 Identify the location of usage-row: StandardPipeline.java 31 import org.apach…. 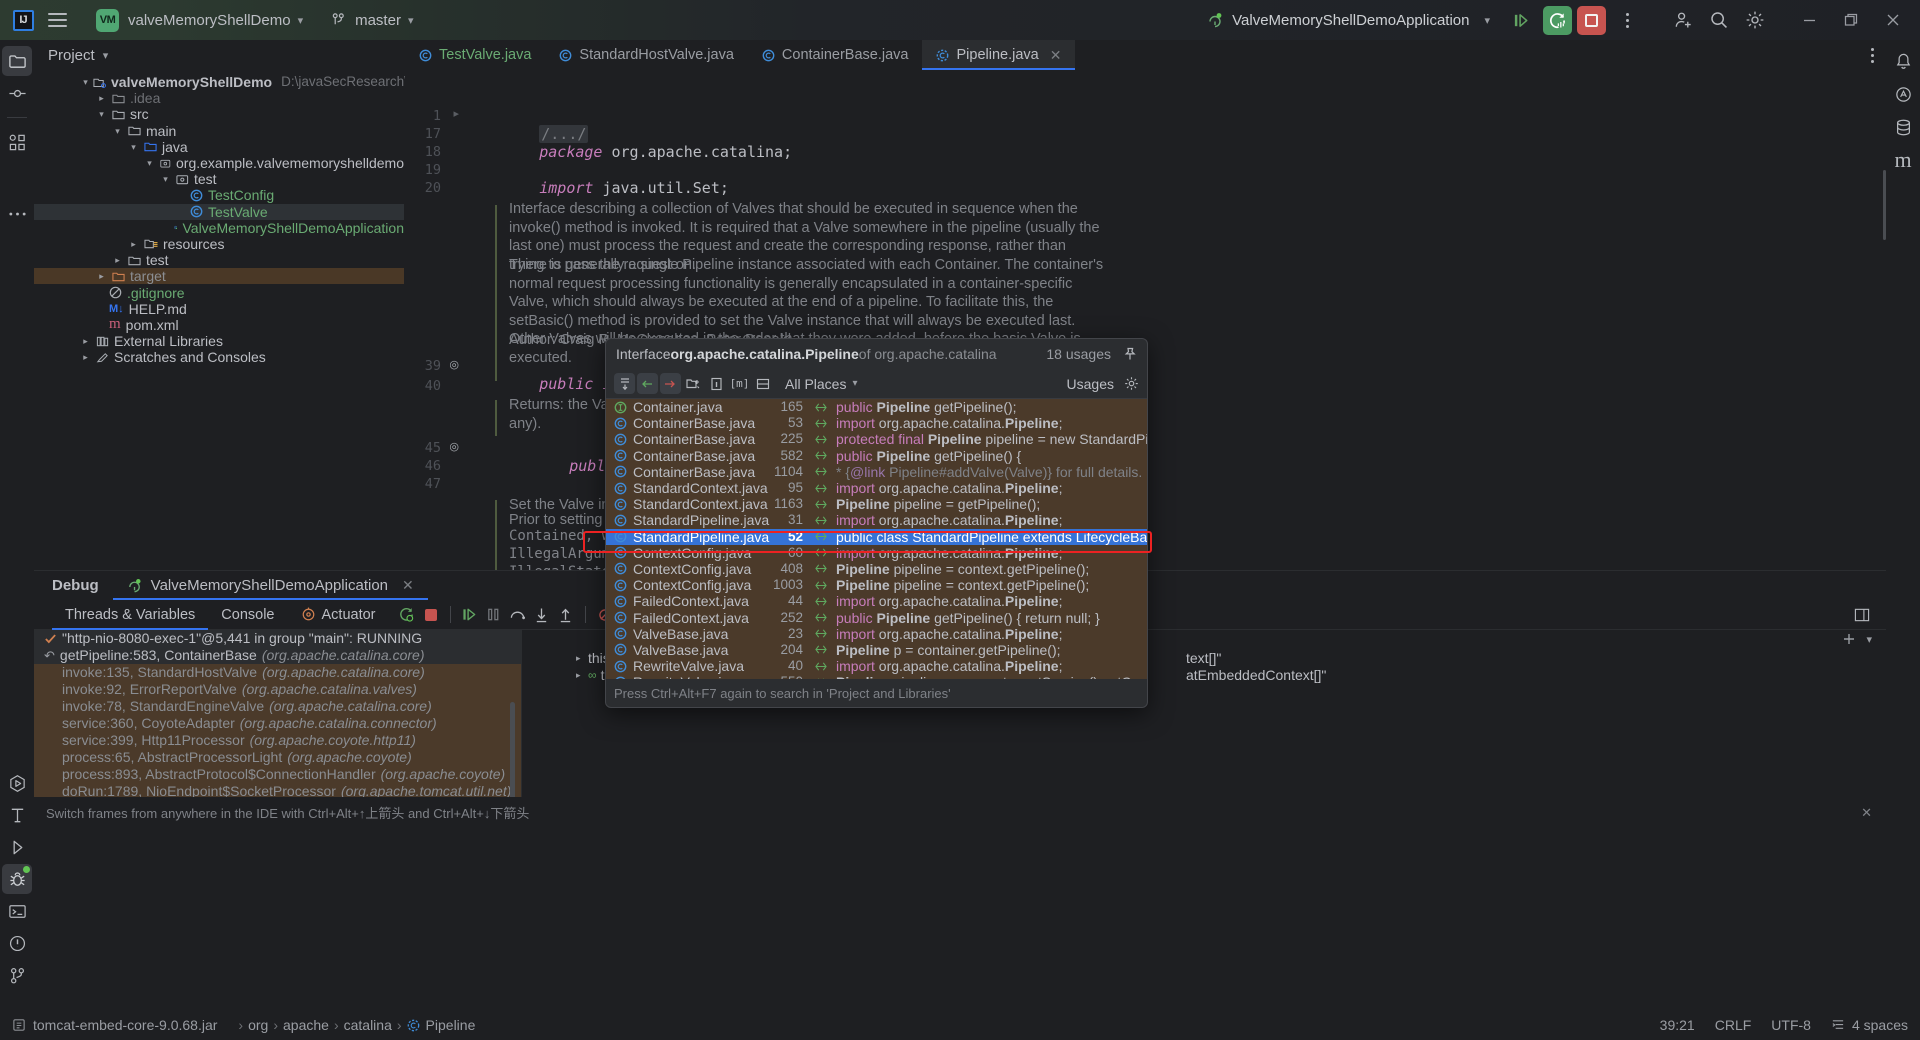
(876, 520).